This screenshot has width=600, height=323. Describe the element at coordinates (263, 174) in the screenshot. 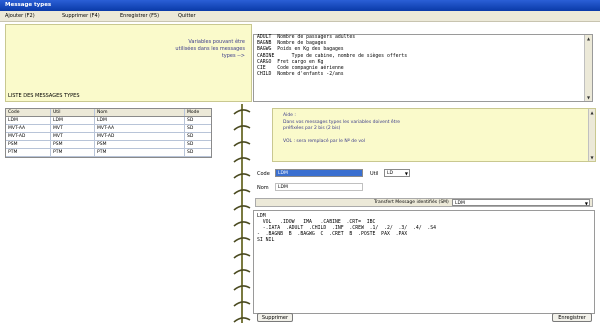

I see `code-label: Code` at that location.